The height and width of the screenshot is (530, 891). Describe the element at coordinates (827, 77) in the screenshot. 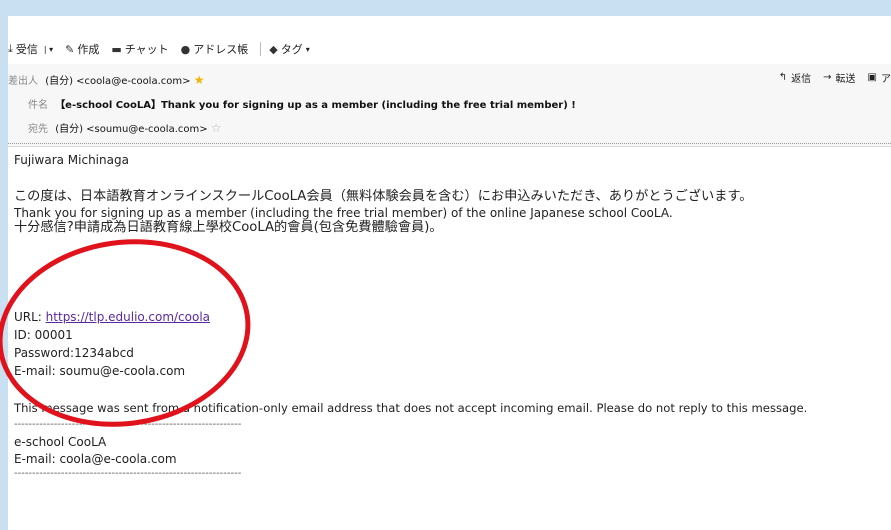

I see `forward-arrow-icon: →` at that location.